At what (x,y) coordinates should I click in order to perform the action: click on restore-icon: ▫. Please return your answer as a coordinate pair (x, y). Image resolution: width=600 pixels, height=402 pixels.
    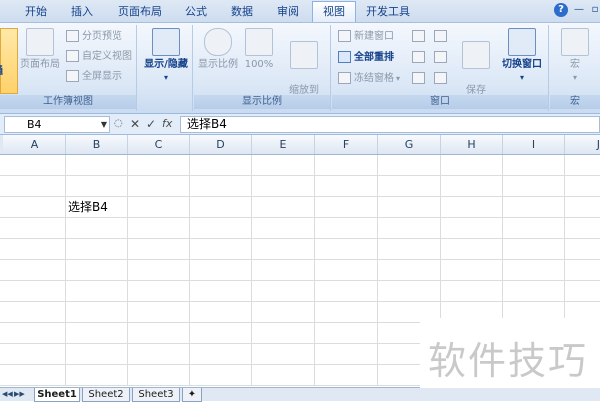
    Looking at the image, I should click on (594, 10).